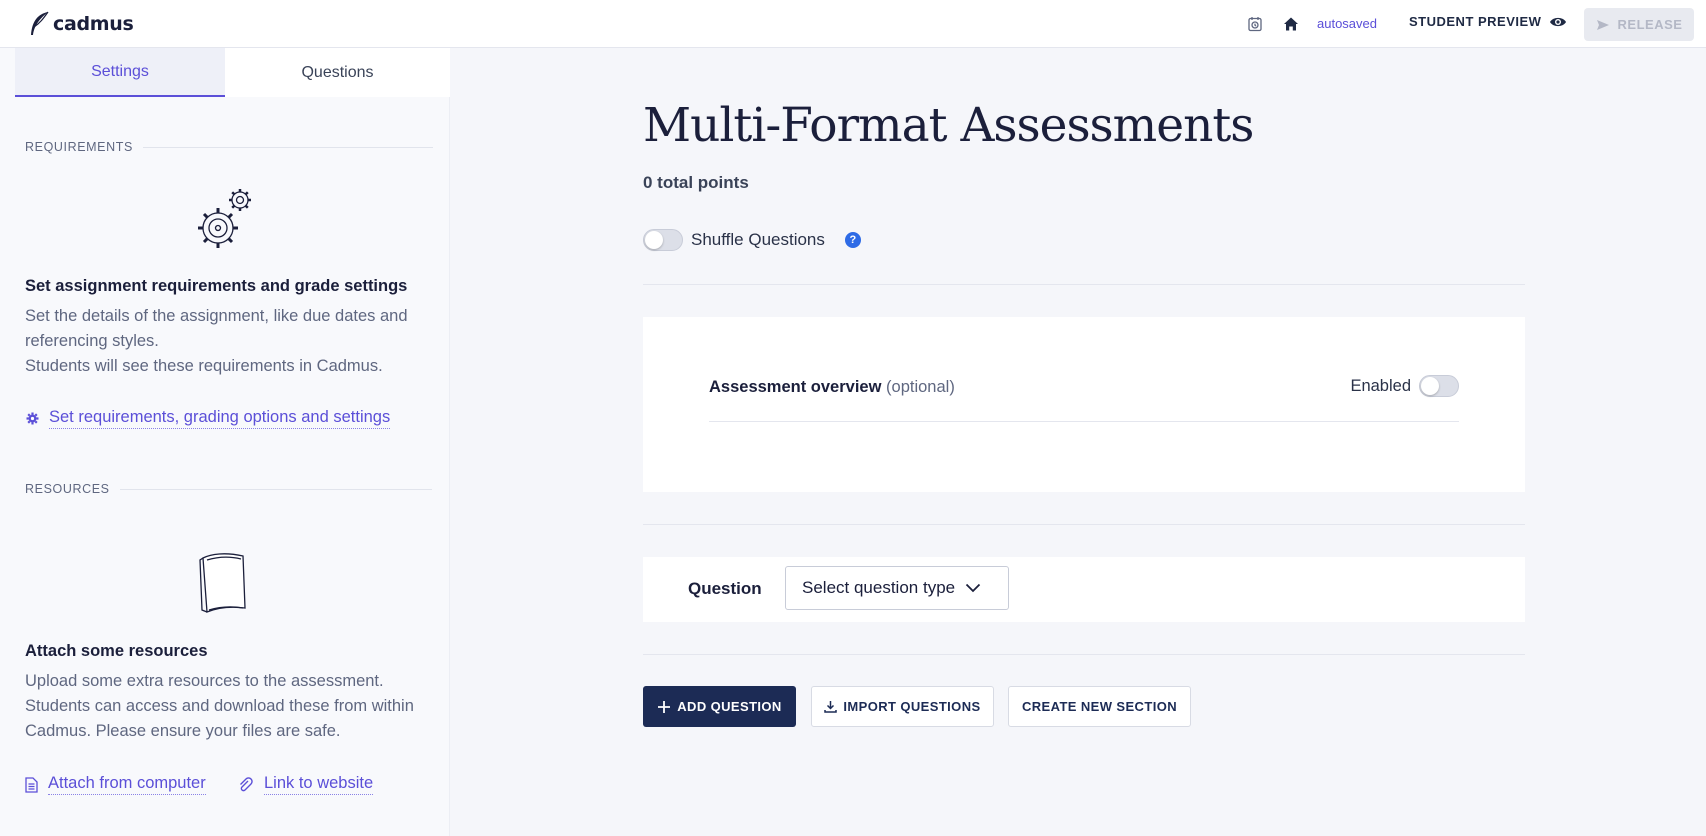 The width and height of the screenshot is (1706, 836). I want to click on plus-icon, so click(664, 706).